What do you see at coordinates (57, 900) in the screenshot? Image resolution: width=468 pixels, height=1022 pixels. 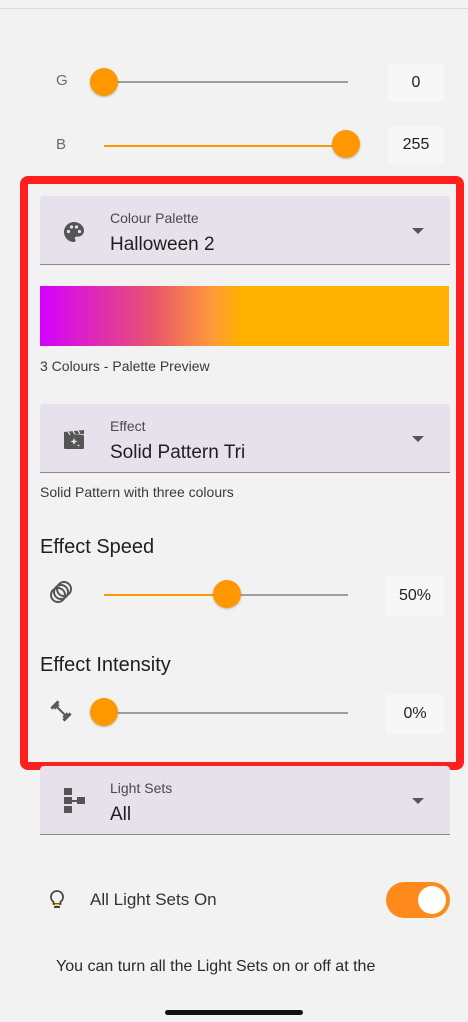 I see `lightbulb-icon` at bounding box center [57, 900].